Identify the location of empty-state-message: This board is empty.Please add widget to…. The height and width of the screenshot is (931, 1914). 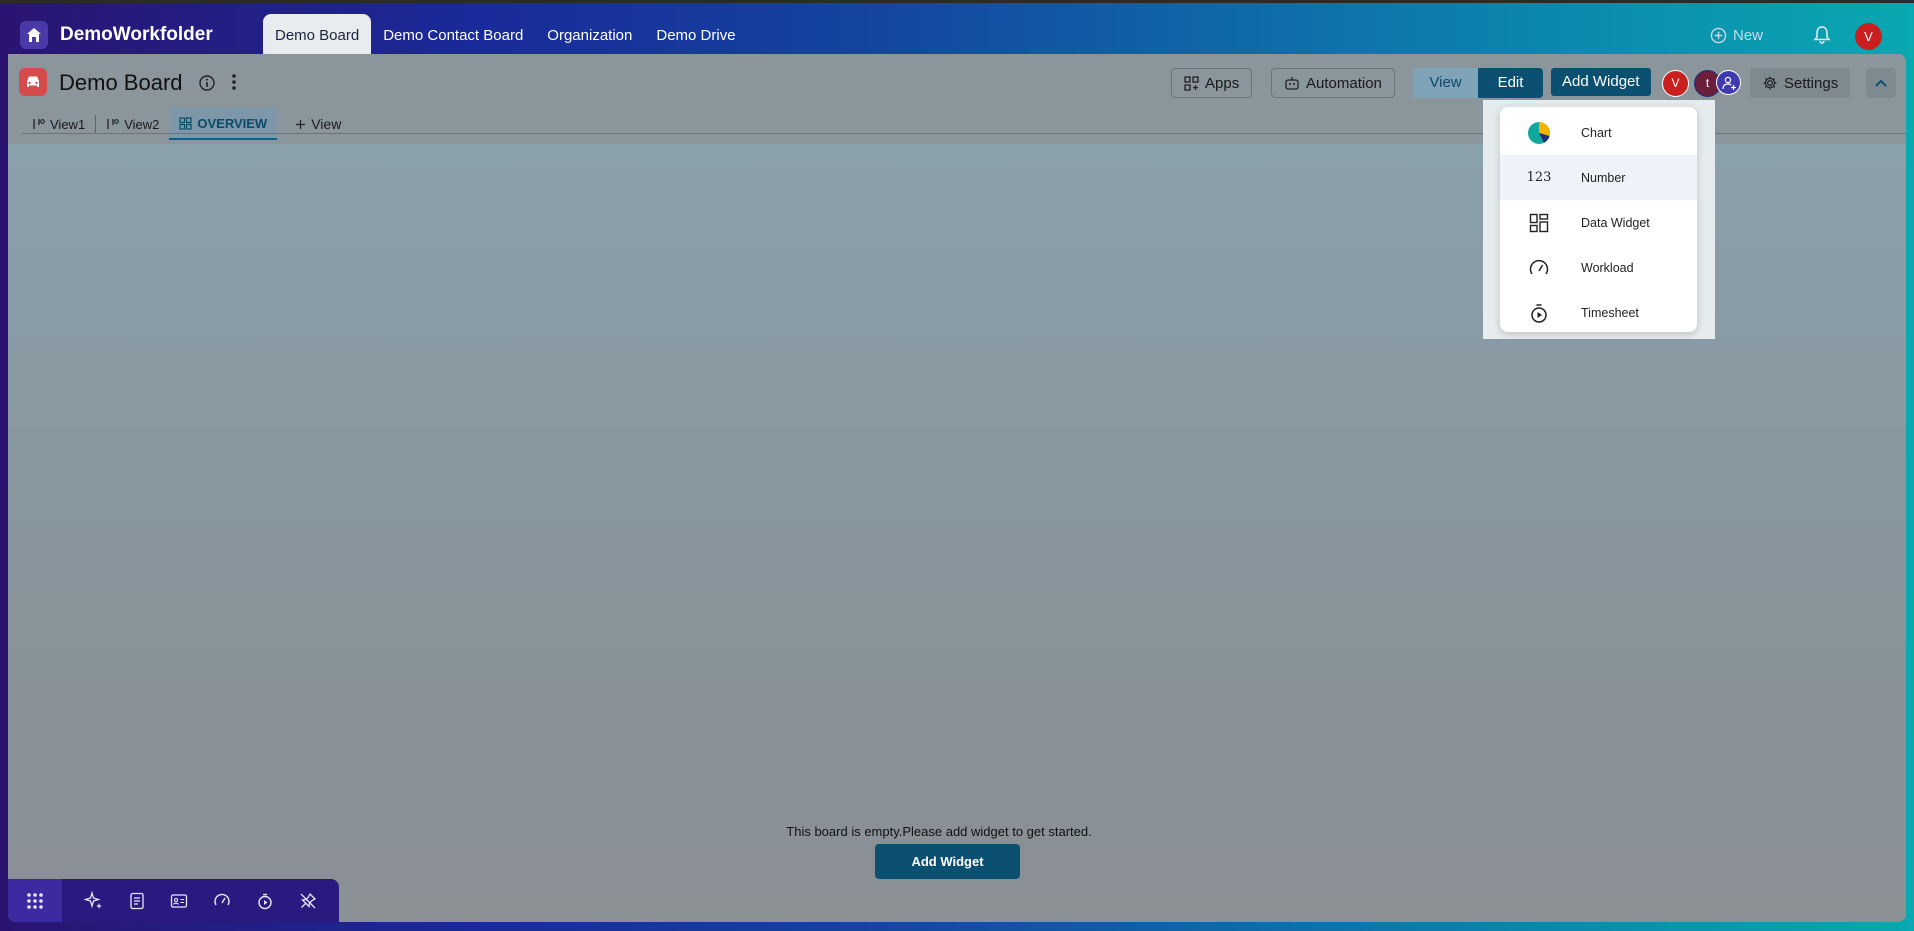
(939, 831).